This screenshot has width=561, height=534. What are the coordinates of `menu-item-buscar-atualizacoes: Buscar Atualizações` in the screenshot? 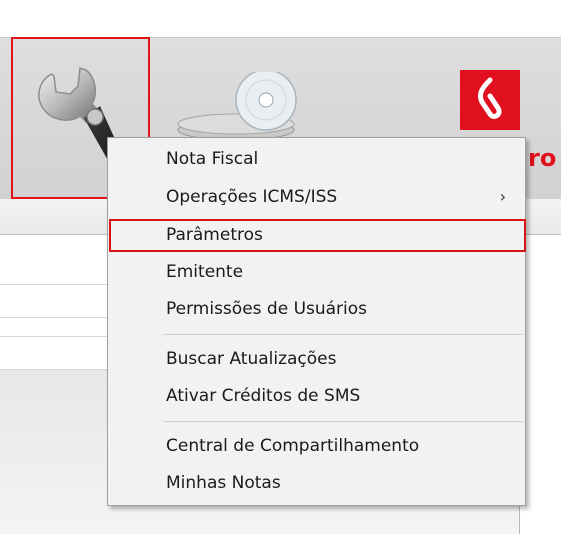 It's located at (316, 359).